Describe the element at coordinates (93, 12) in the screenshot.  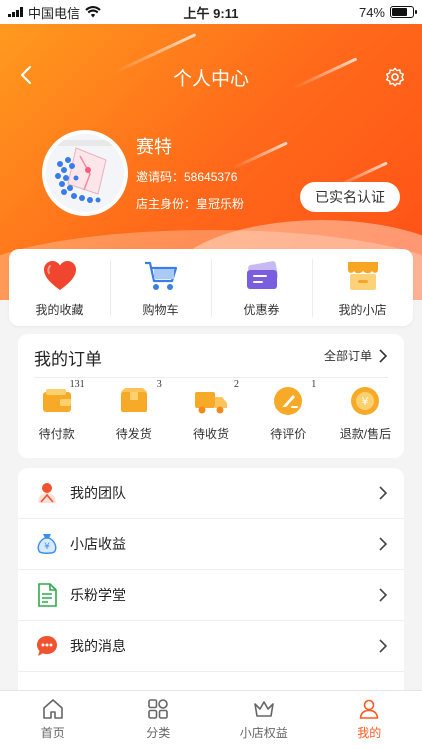
I see `wifi-icon` at that location.